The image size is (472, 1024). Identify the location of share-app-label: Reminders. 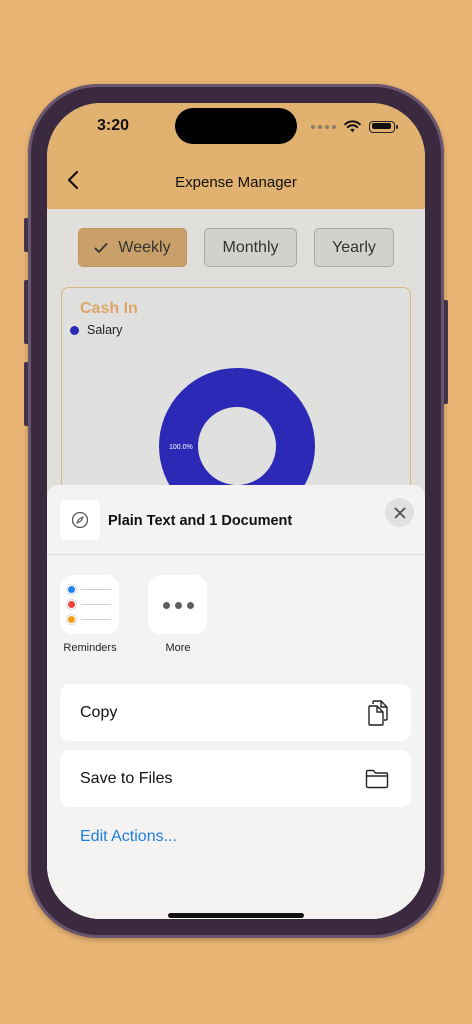
(90, 648).